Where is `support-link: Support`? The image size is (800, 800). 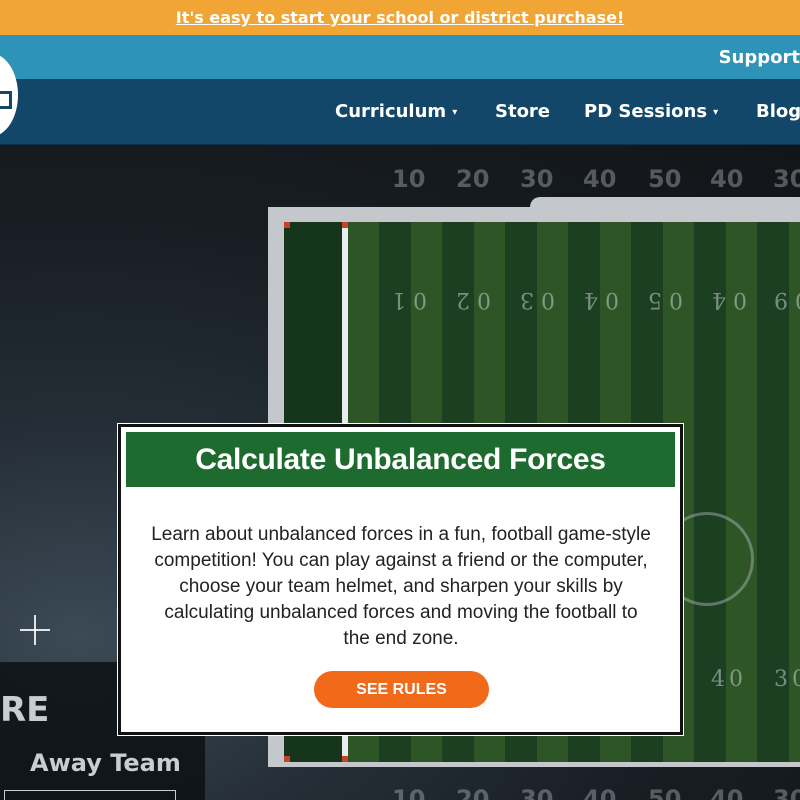
support-link: Support is located at coordinates (759, 57).